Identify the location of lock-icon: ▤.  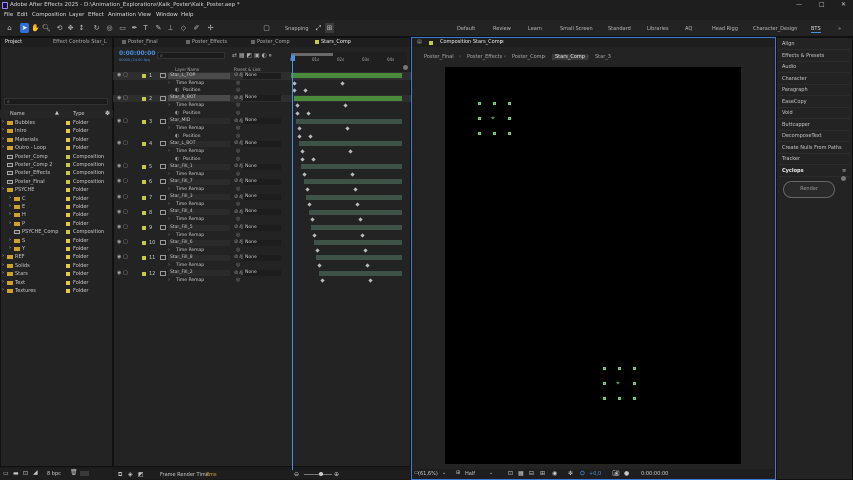
(419, 42).